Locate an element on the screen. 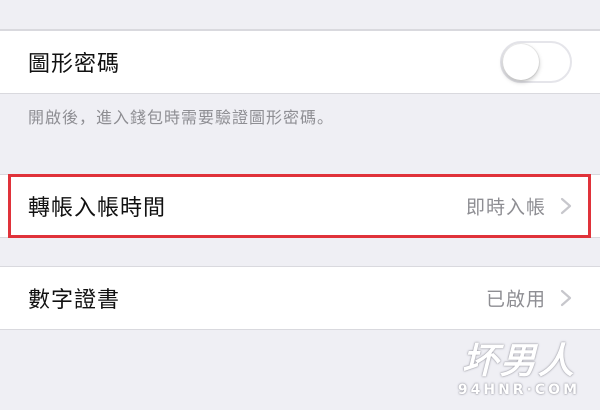 This screenshot has width=600, height=410. pattern-password-label: 圖形密碼 is located at coordinates (74, 64).